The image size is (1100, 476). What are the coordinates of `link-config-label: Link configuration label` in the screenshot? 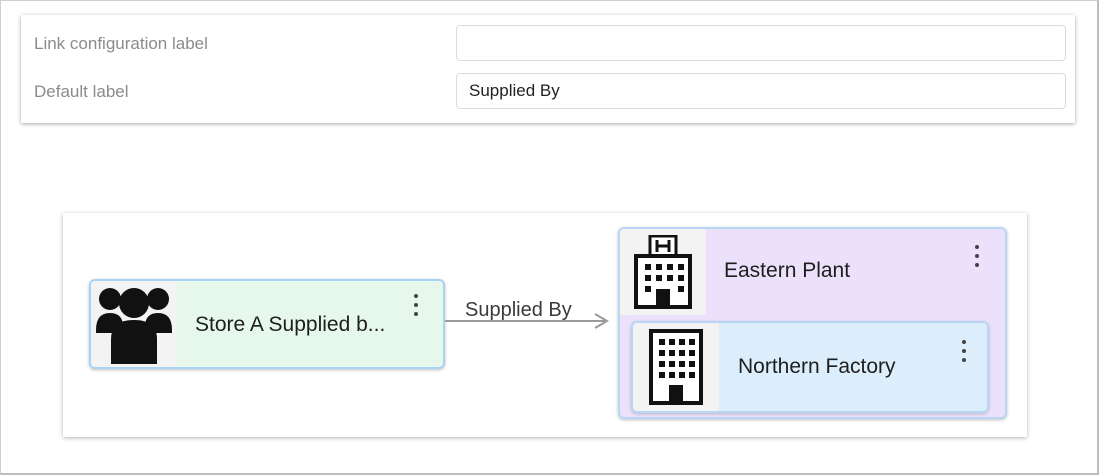 It's located at (121, 43).